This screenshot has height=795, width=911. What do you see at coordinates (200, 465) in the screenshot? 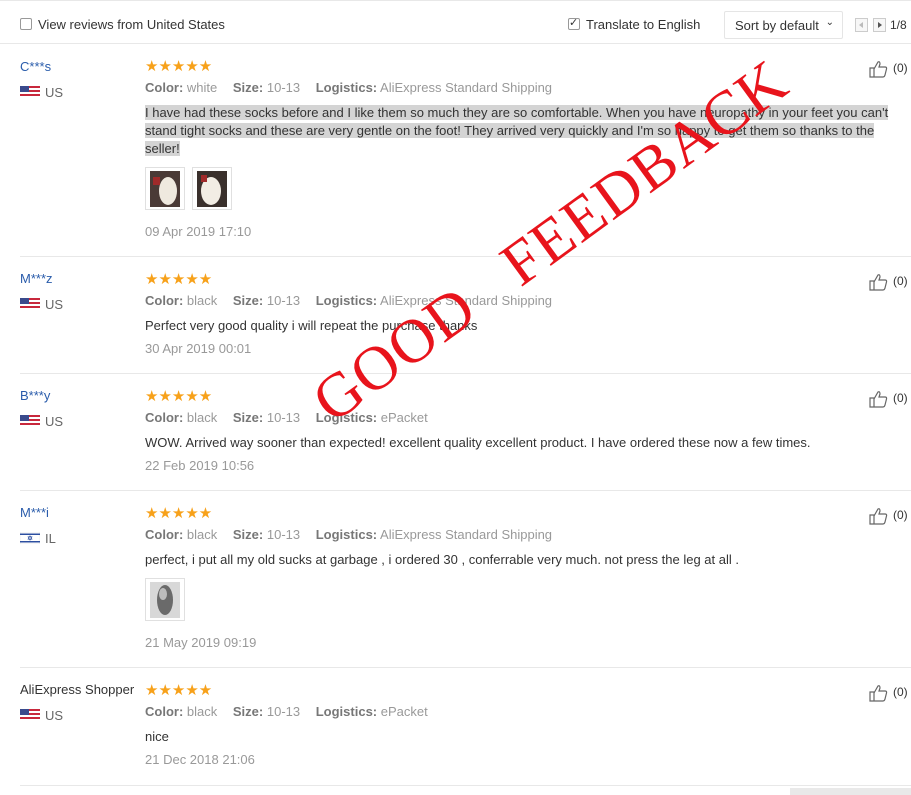
I see `review-date: 22 Feb 2019 10:56` at bounding box center [200, 465].